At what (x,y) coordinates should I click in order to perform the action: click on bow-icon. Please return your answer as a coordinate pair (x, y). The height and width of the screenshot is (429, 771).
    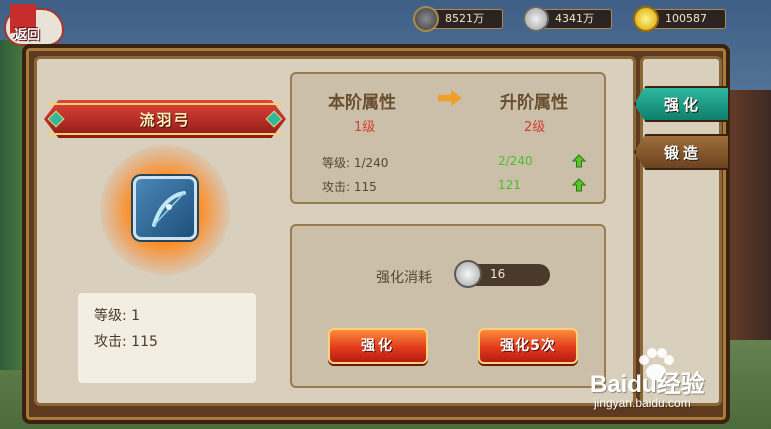
    Looking at the image, I should click on (169, 209).